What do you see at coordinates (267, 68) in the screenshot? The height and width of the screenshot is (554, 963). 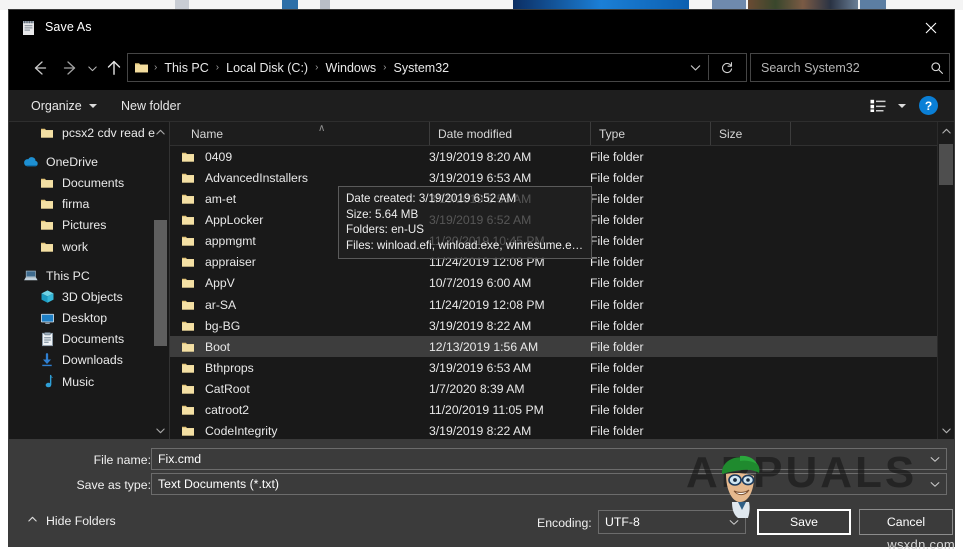 I see `breadcrumb-item-local-disk: Local Disk (C:)` at bounding box center [267, 68].